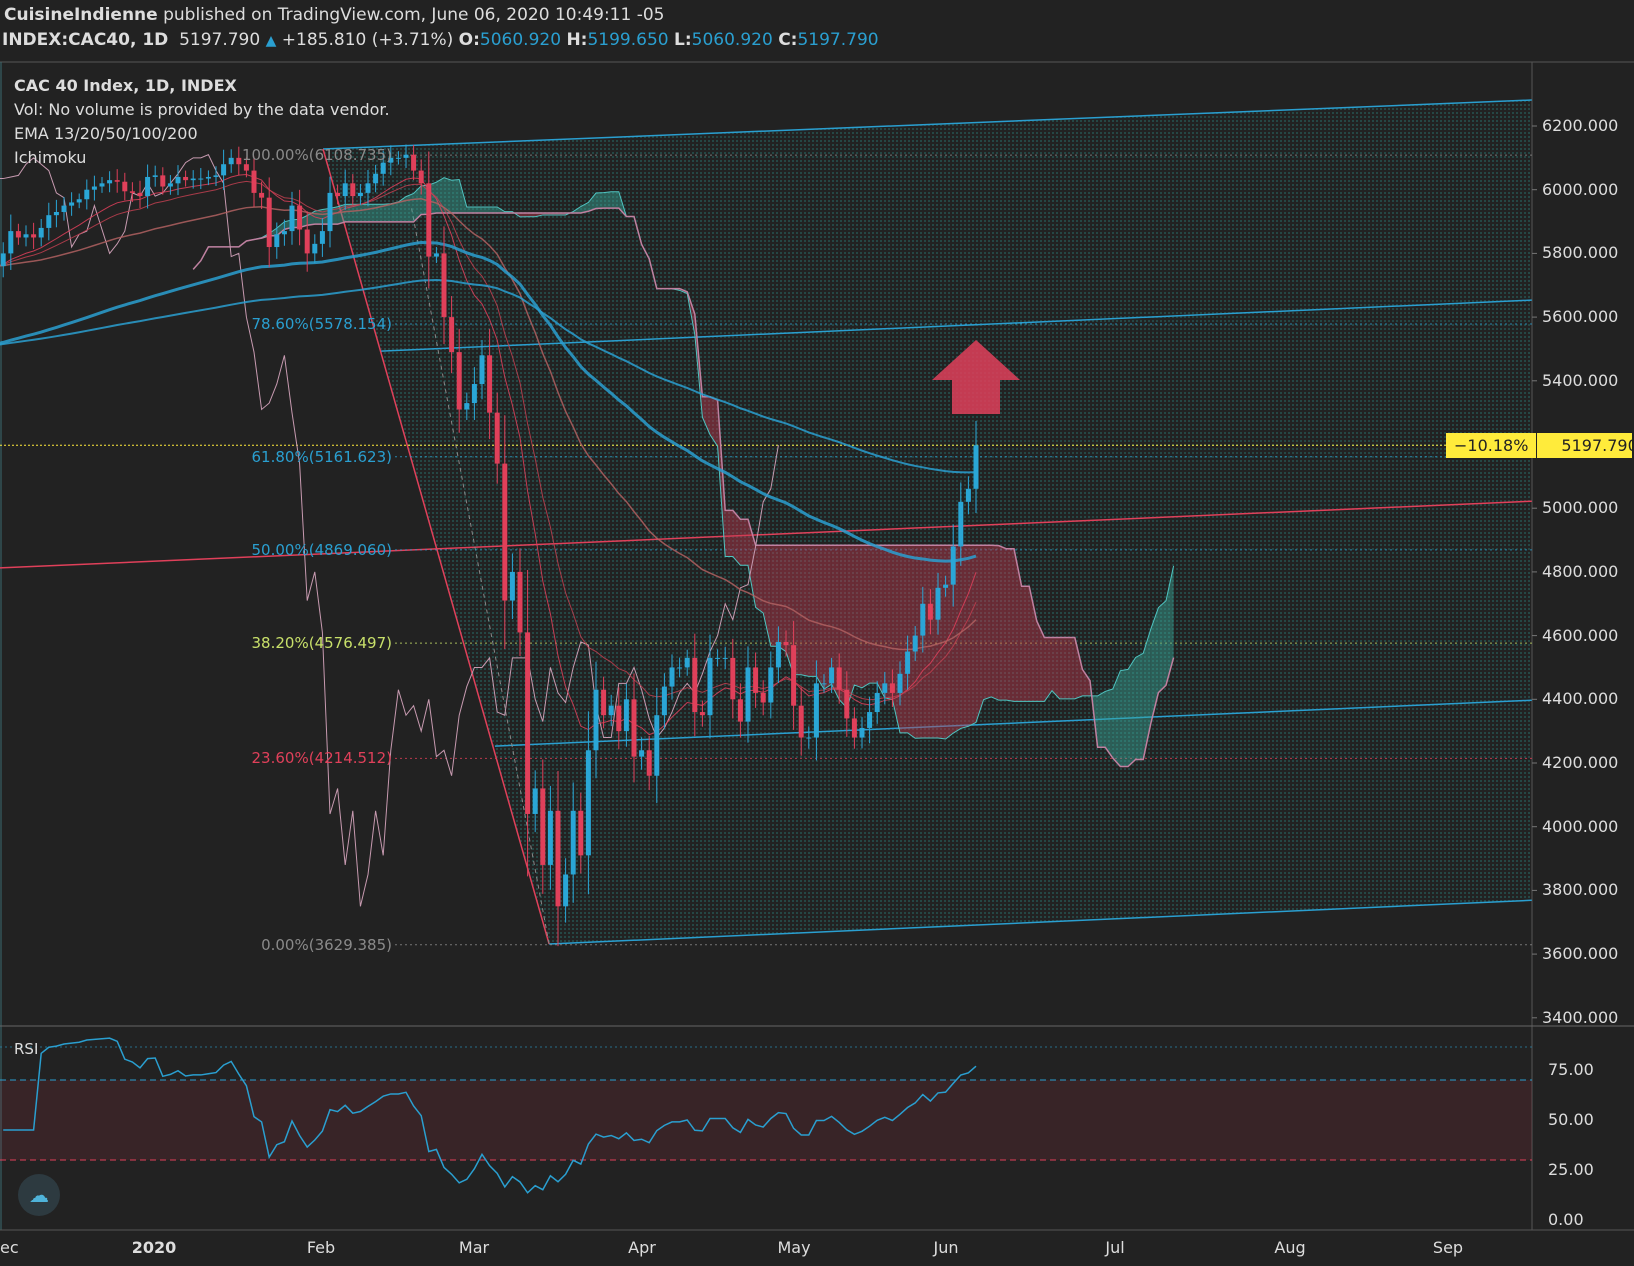 This screenshot has height=1266, width=1634. I want to click on fib-label: 0.00%(3629.385), so click(326, 944).